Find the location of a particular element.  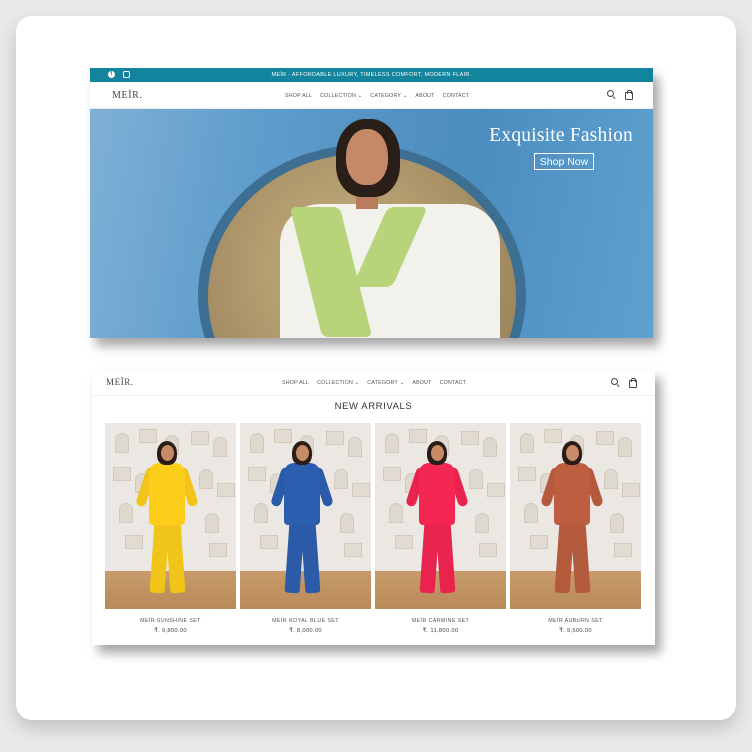

product-card: MEÏR CARMINE SET ₹. 11,800.00 is located at coordinates (440, 528).